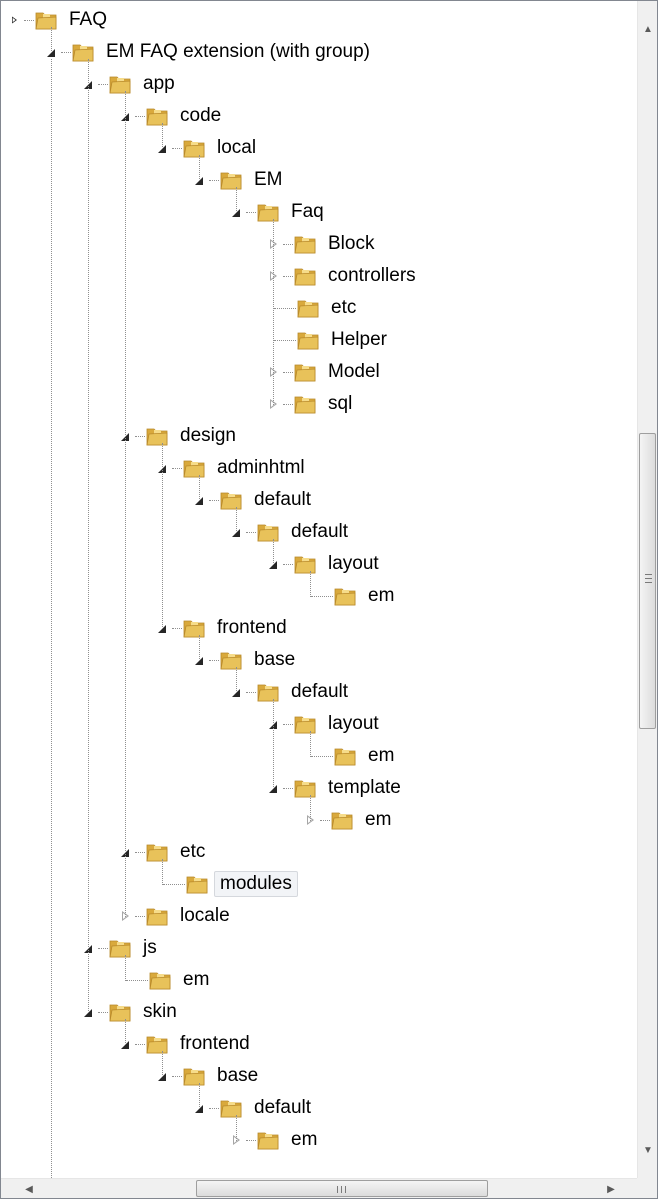  What do you see at coordinates (131, 84) in the screenshot?
I see `tree-node: app` at bounding box center [131, 84].